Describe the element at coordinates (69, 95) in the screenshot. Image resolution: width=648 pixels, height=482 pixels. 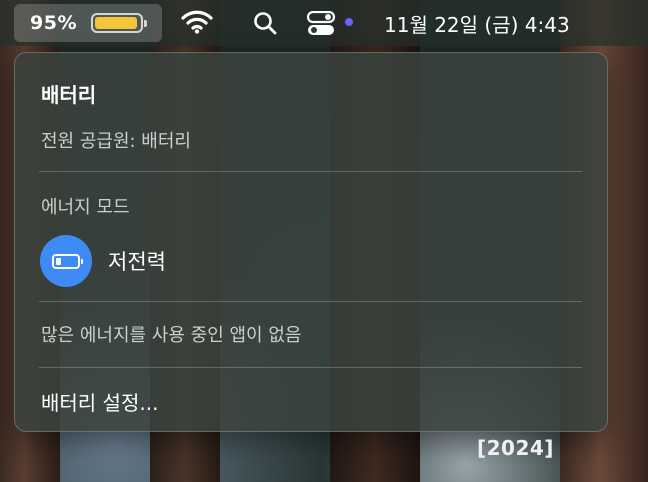
I see `panel-title: 배터리` at that location.